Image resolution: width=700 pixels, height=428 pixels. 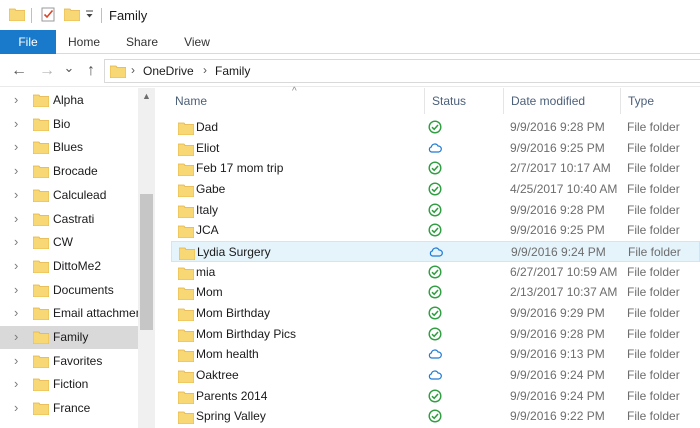 I want to click on sidebar-item: › Castrati, so click(x=69, y=219).